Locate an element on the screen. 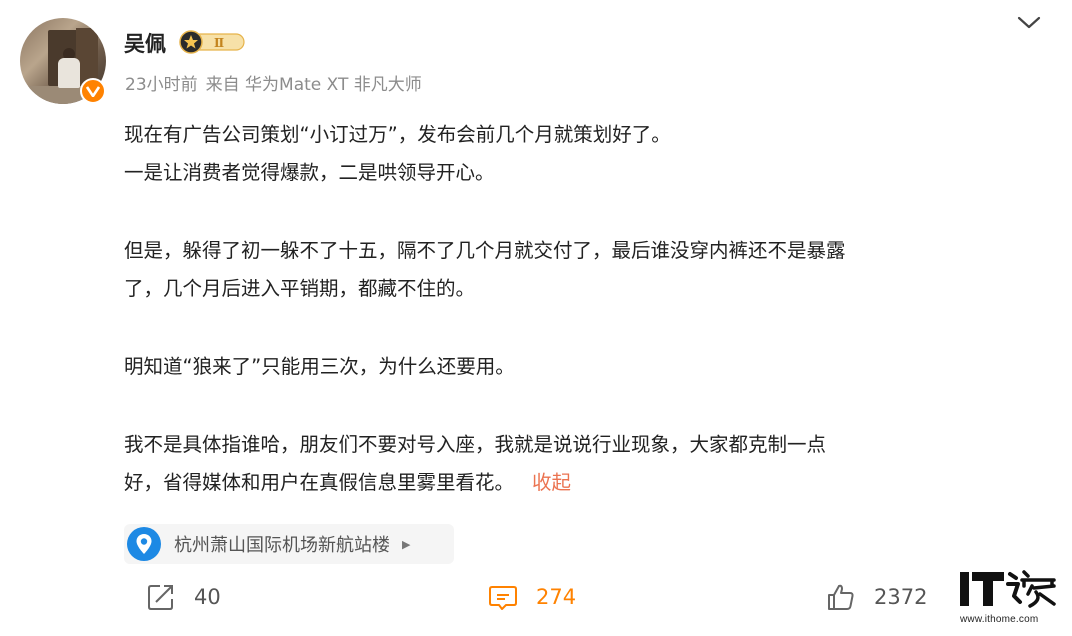 The height and width of the screenshot is (636, 1072). comment-icon is located at coordinates (503, 598).